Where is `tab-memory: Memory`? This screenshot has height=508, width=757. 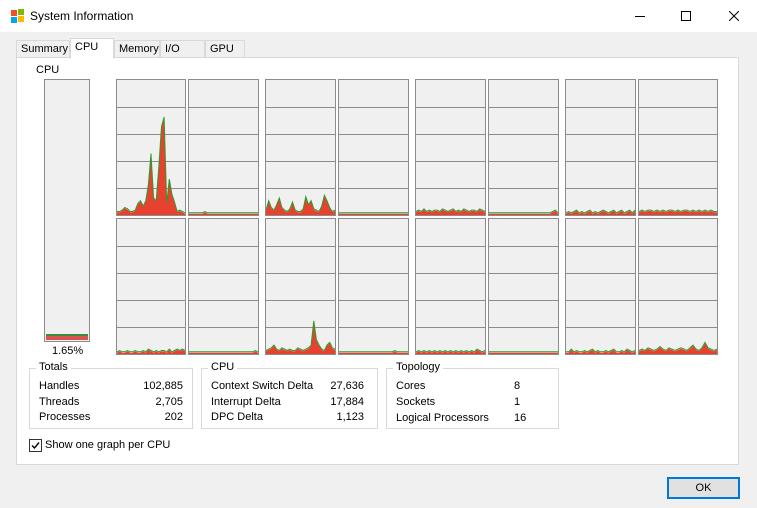
tab-memory: Memory is located at coordinates (137, 49).